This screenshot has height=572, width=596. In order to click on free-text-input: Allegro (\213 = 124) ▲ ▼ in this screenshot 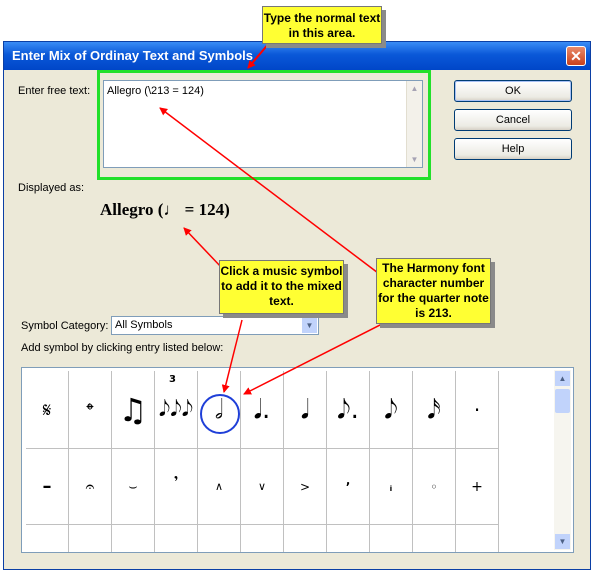, I will do `click(263, 124)`.